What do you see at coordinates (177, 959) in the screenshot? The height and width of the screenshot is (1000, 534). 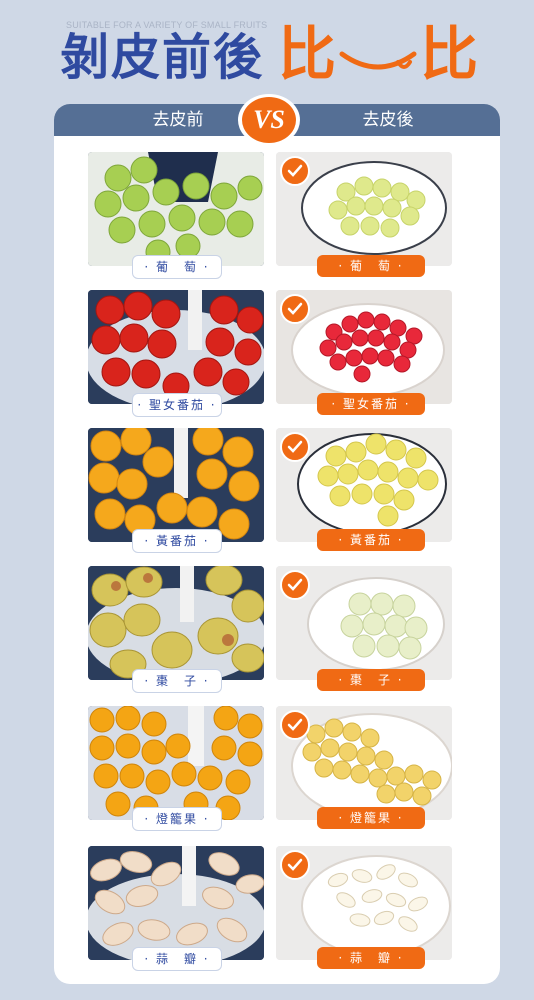 I see `before-label-garlic: · 蒜 瓣 ·` at bounding box center [177, 959].